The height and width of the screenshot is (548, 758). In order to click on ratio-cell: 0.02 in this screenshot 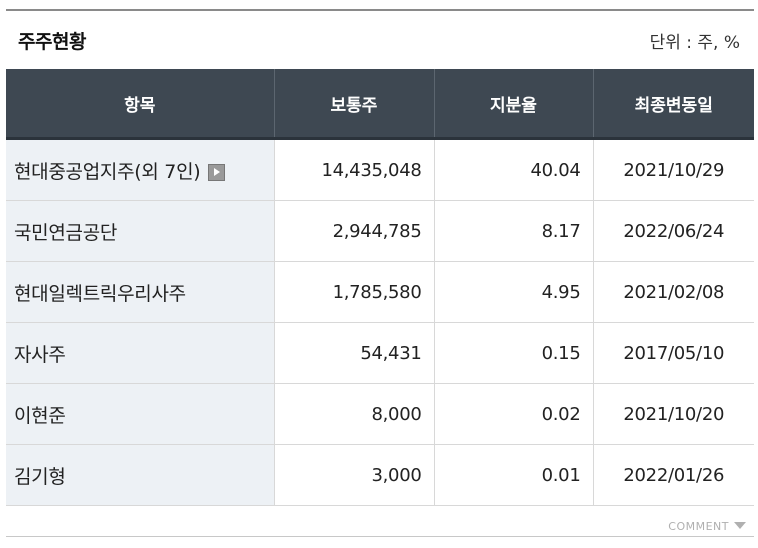, I will do `click(513, 414)`.